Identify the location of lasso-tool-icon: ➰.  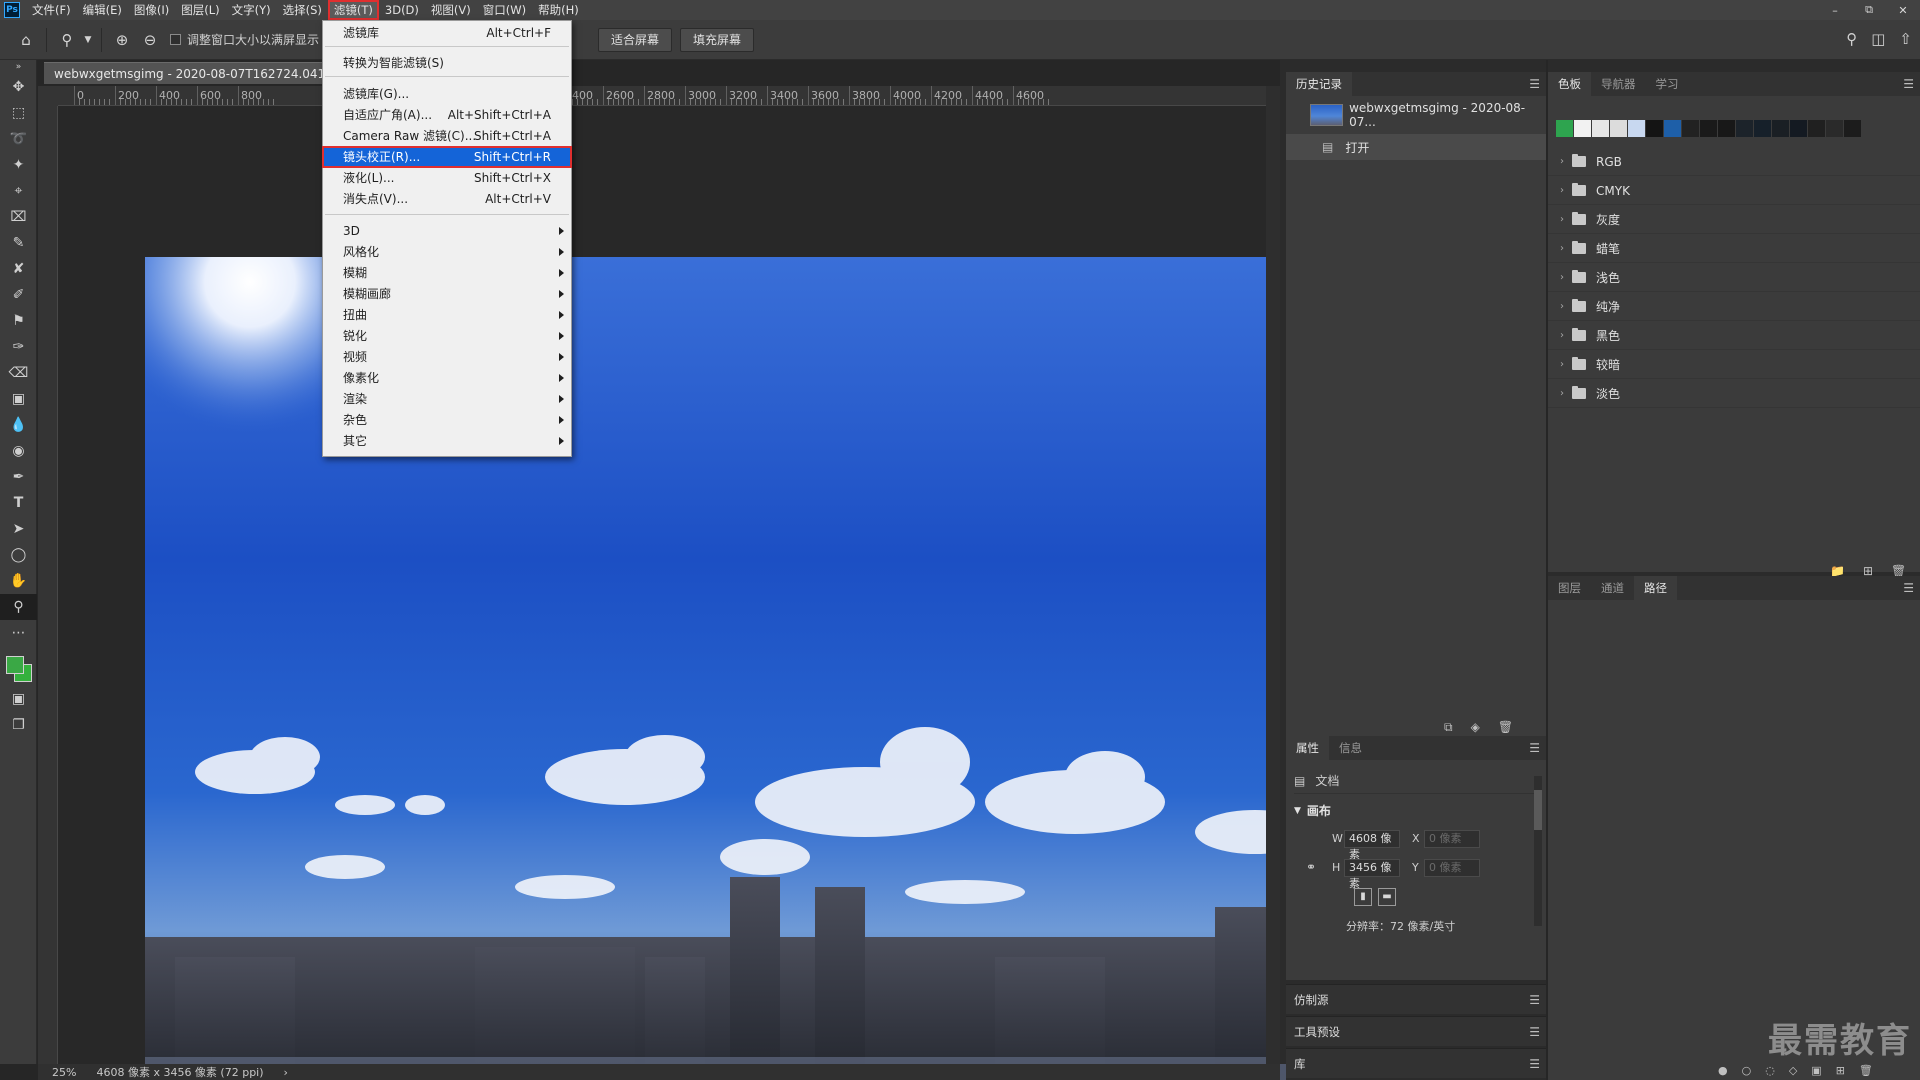
(18, 139).